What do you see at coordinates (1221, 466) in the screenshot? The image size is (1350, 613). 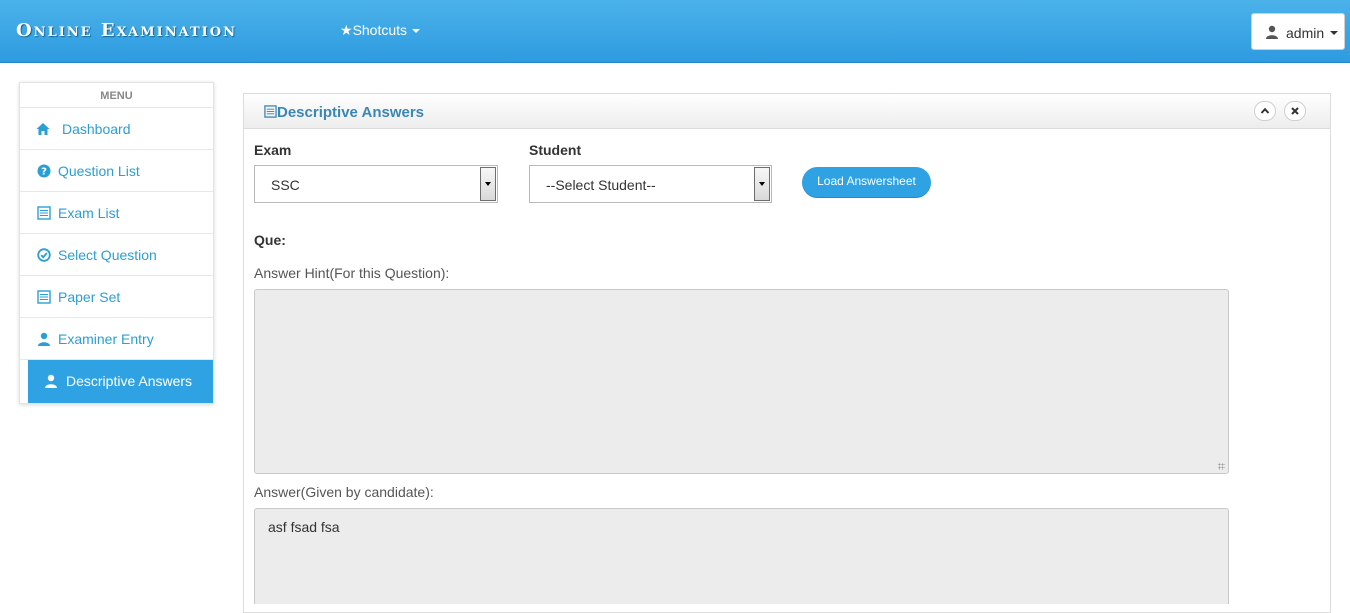 I see `resize-handle-icon` at bounding box center [1221, 466].